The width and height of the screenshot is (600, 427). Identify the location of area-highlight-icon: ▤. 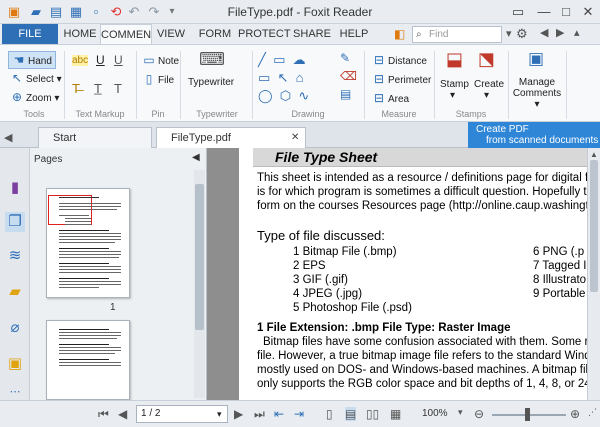
(345, 94).